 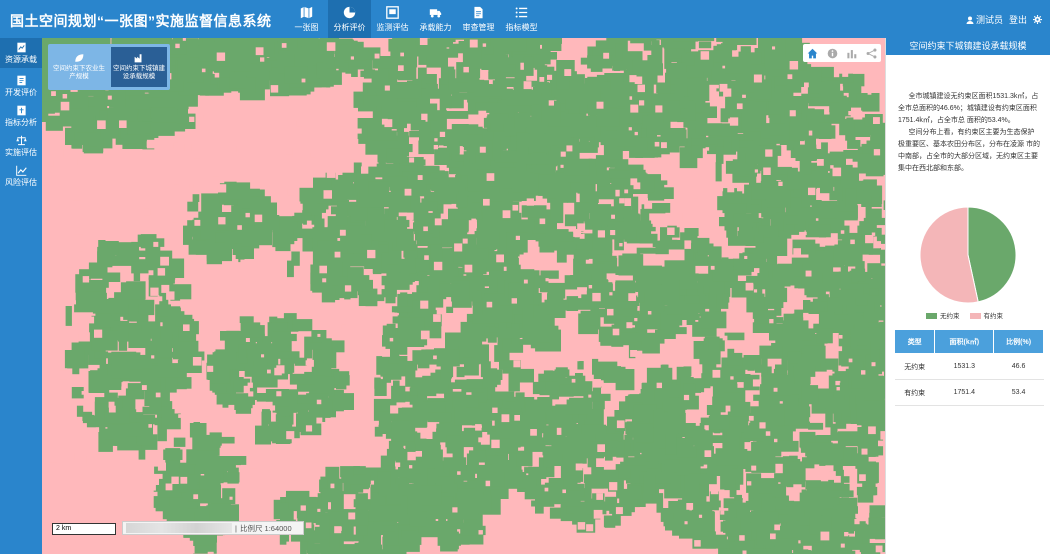 I want to click on sidebar-item-risk-label: 风险评估, so click(x=21, y=182).